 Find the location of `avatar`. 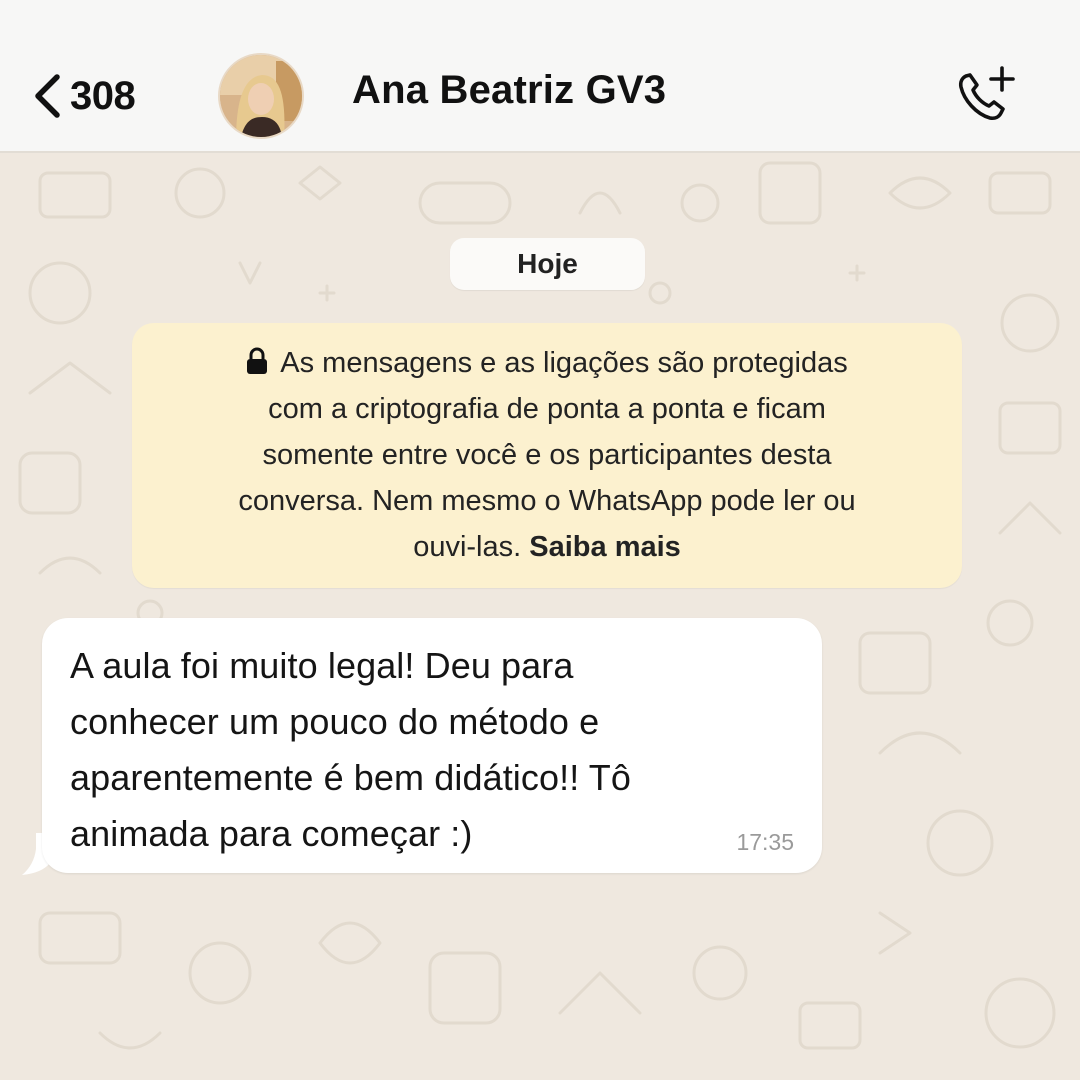

avatar is located at coordinates (261, 96).